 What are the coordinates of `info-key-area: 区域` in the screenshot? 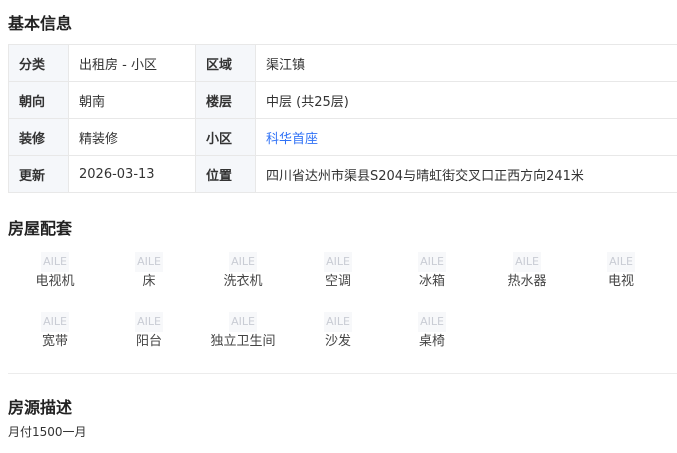 It's located at (225, 63).